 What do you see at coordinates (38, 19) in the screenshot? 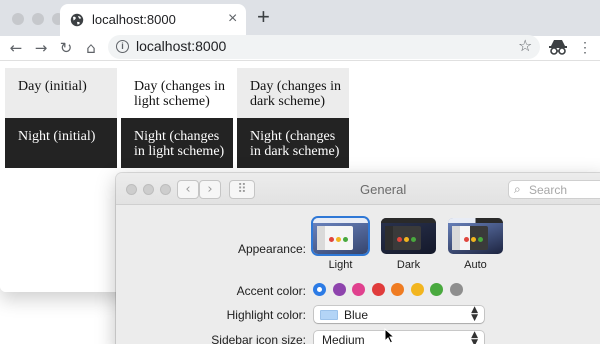
I see `minimize-window-button` at bounding box center [38, 19].